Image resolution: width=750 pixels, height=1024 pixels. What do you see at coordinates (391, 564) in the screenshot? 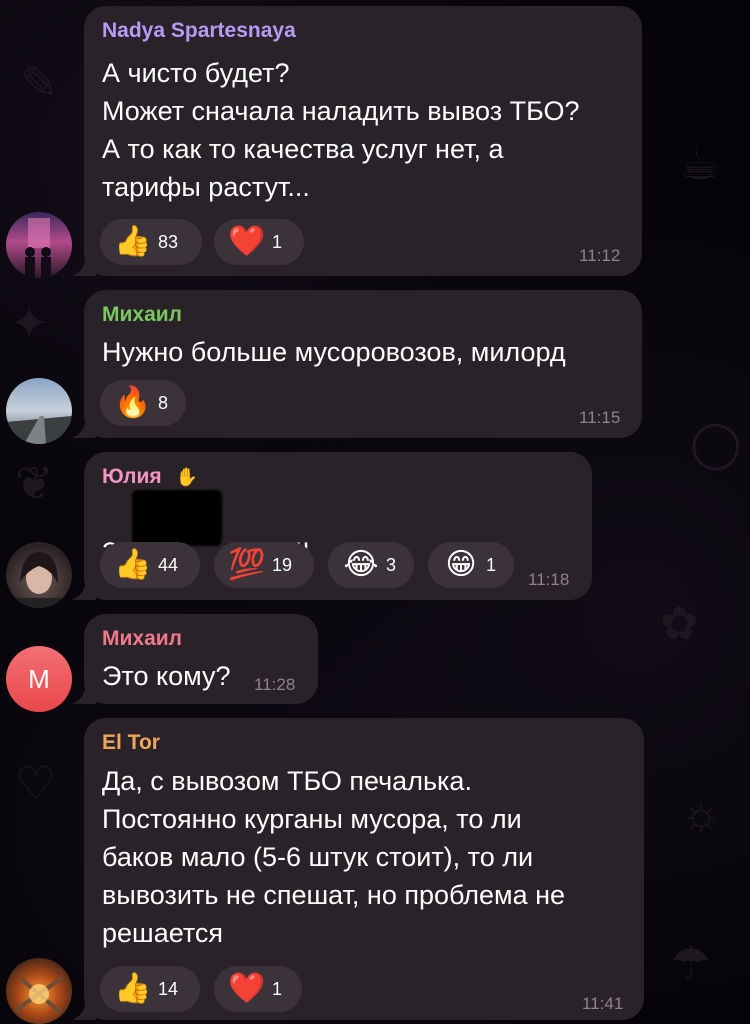
I see `reaction-count: 3` at bounding box center [391, 564].